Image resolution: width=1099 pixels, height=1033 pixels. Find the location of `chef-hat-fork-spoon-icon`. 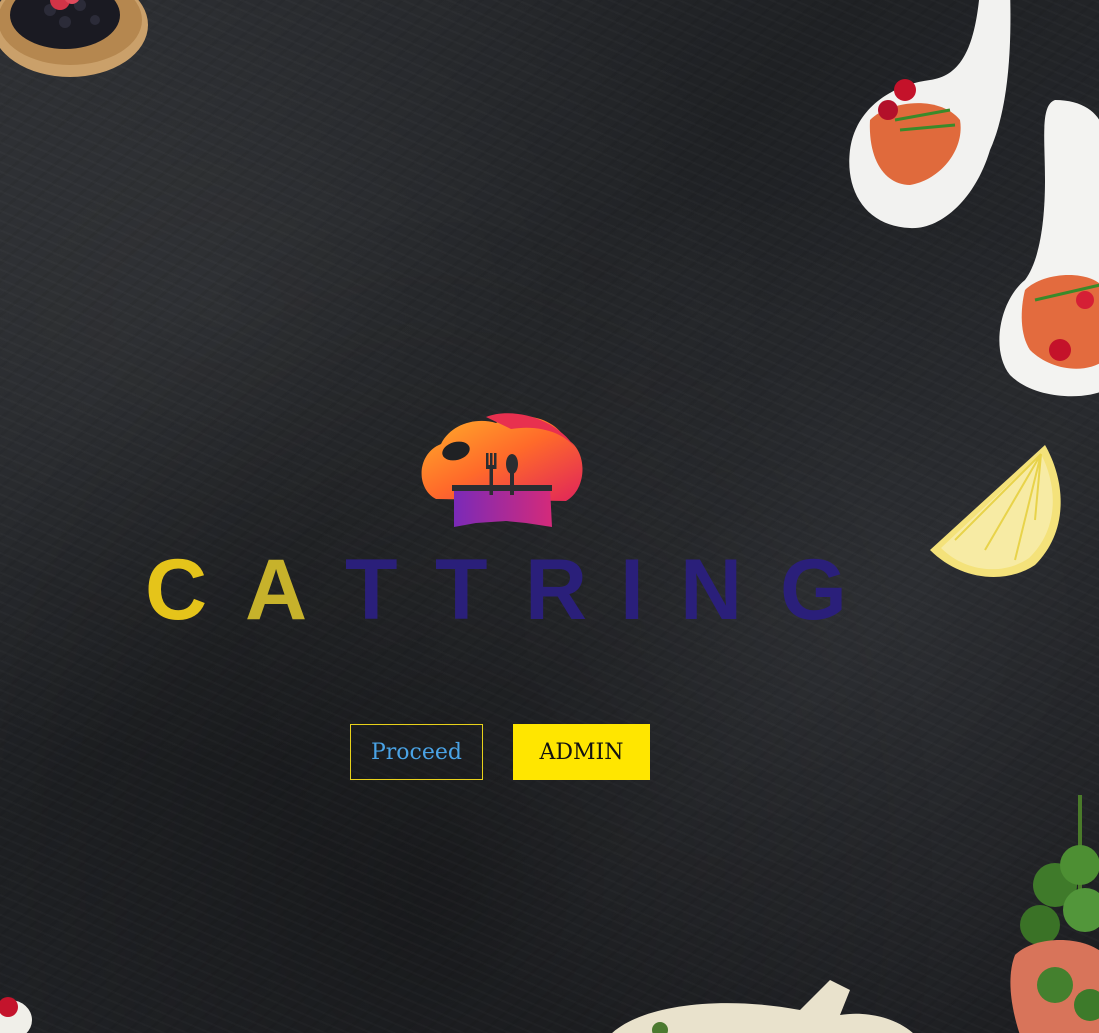

chef-hat-fork-spoon-icon is located at coordinates (502, 470).